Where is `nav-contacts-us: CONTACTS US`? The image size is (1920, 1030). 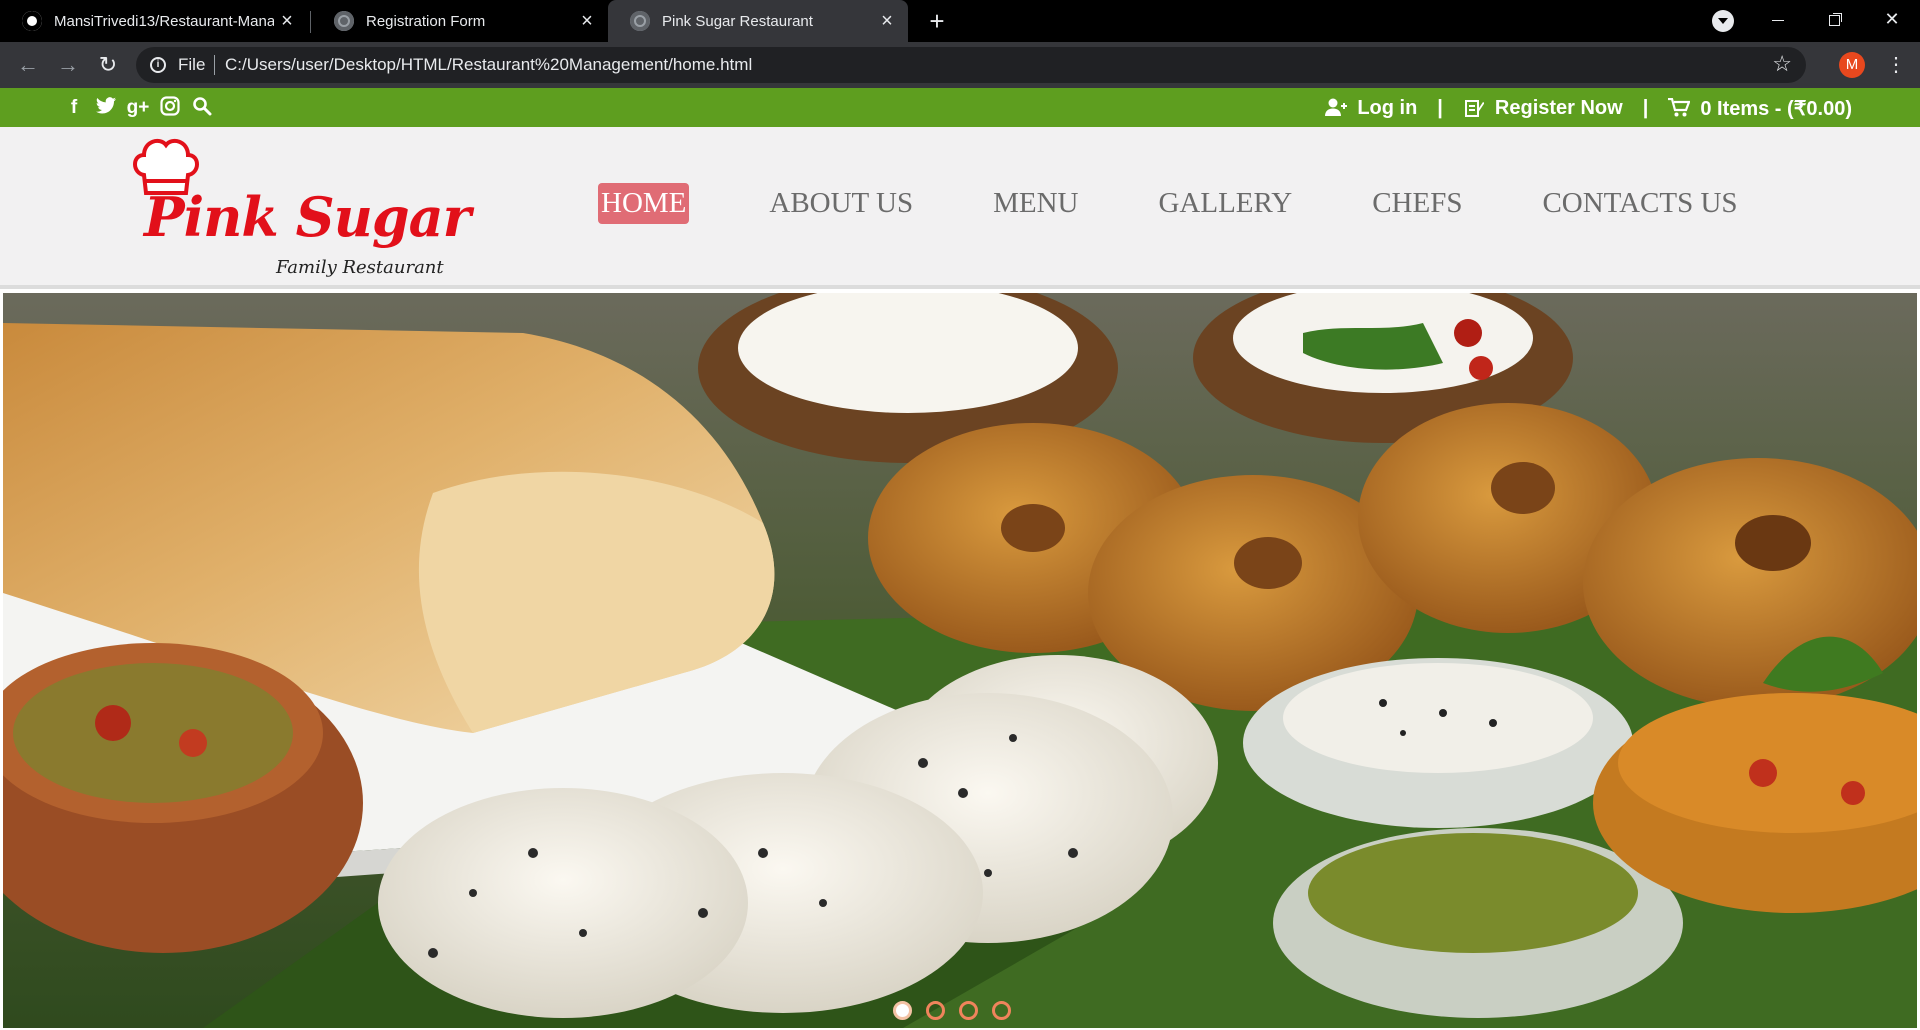 nav-contacts-us: CONTACTS US is located at coordinates (1639, 203).